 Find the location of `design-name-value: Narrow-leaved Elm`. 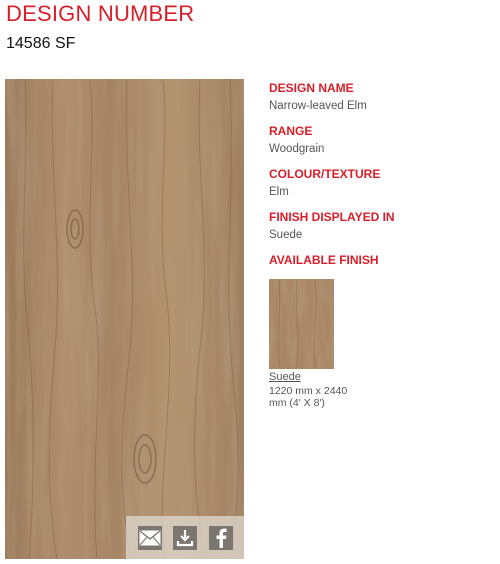

design-name-value: Narrow-leaved Elm is located at coordinates (318, 106).